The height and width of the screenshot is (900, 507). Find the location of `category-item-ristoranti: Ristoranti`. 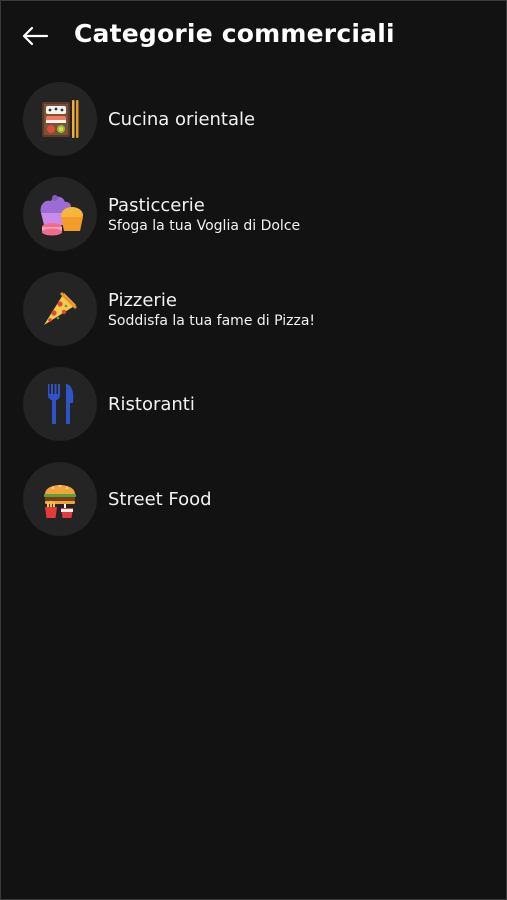

category-item-ristoranti: Ristoranti is located at coordinates (253, 404).